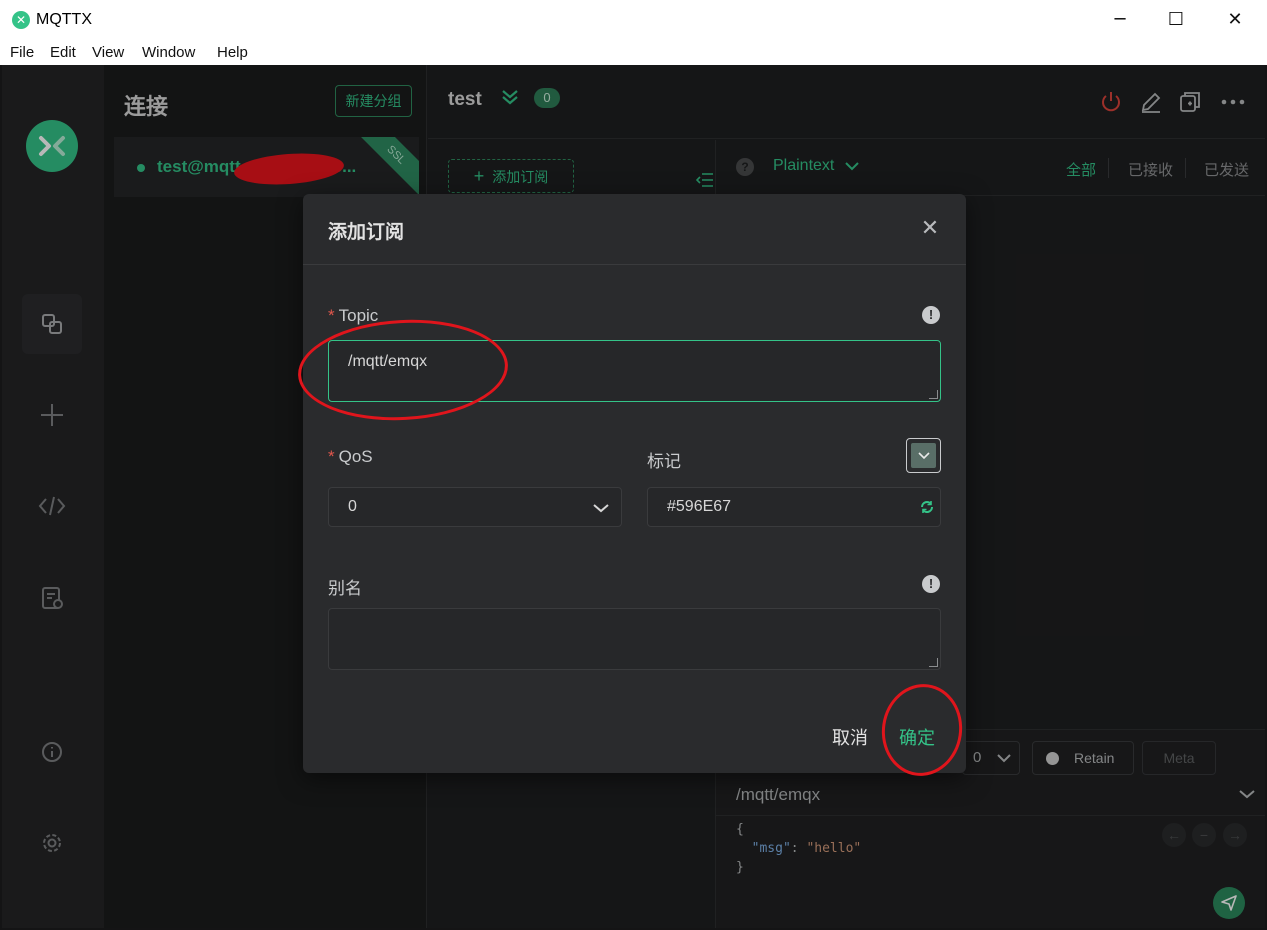 Image resolution: width=1267 pixels, height=930 pixels. Describe the element at coordinates (168, 52) in the screenshot. I see `menu-window: Window` at that location.